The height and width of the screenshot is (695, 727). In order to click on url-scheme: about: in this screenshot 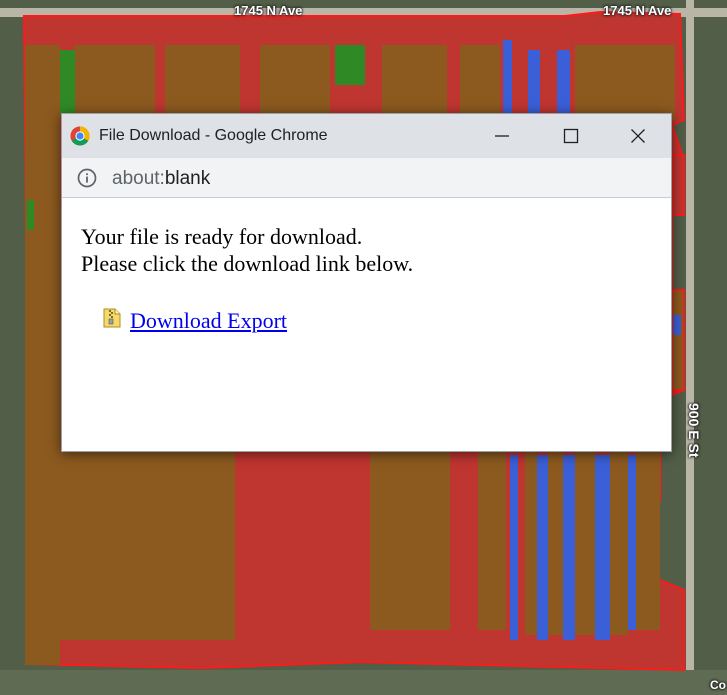, I will do `click(138, 178)`.